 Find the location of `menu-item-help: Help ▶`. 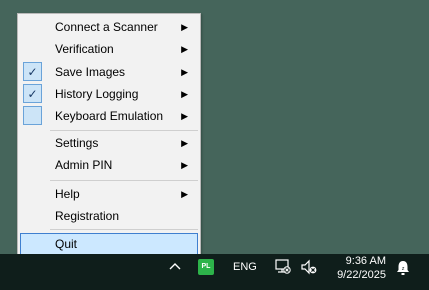

menu-item-help: Help ▶ is located at coordinates (109, 194).